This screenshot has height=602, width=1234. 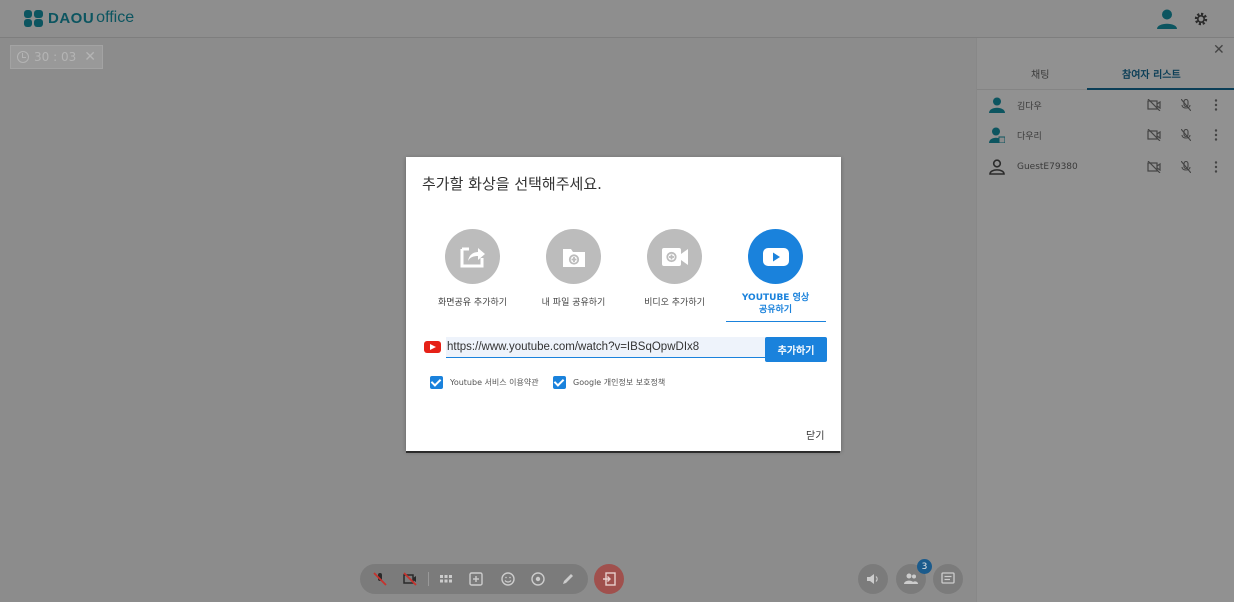 I want to click on active-option-indicator, so click(x=776, y=321).